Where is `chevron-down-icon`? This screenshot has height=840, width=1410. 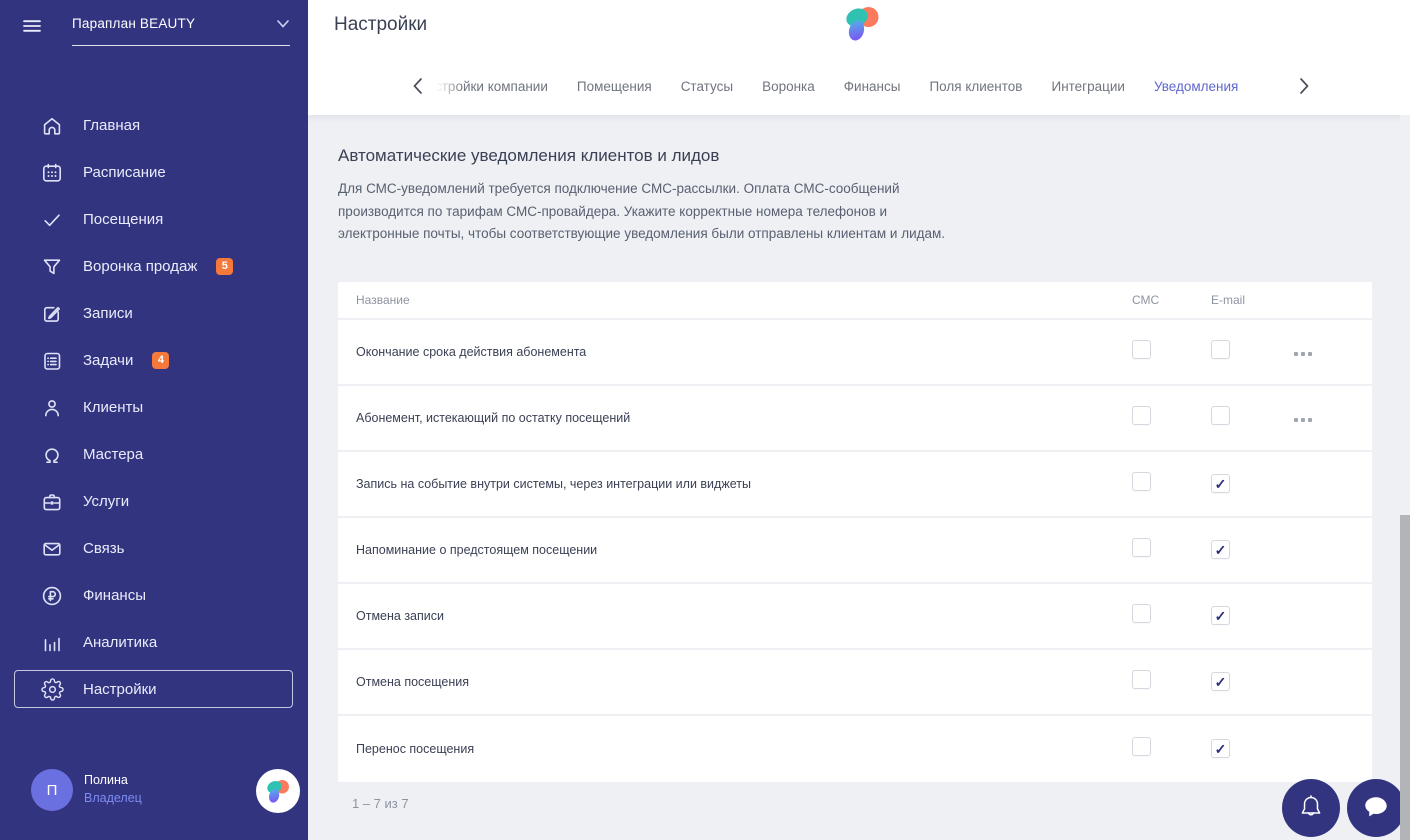 chevron-down-icon is located at coordinates (283, 23).